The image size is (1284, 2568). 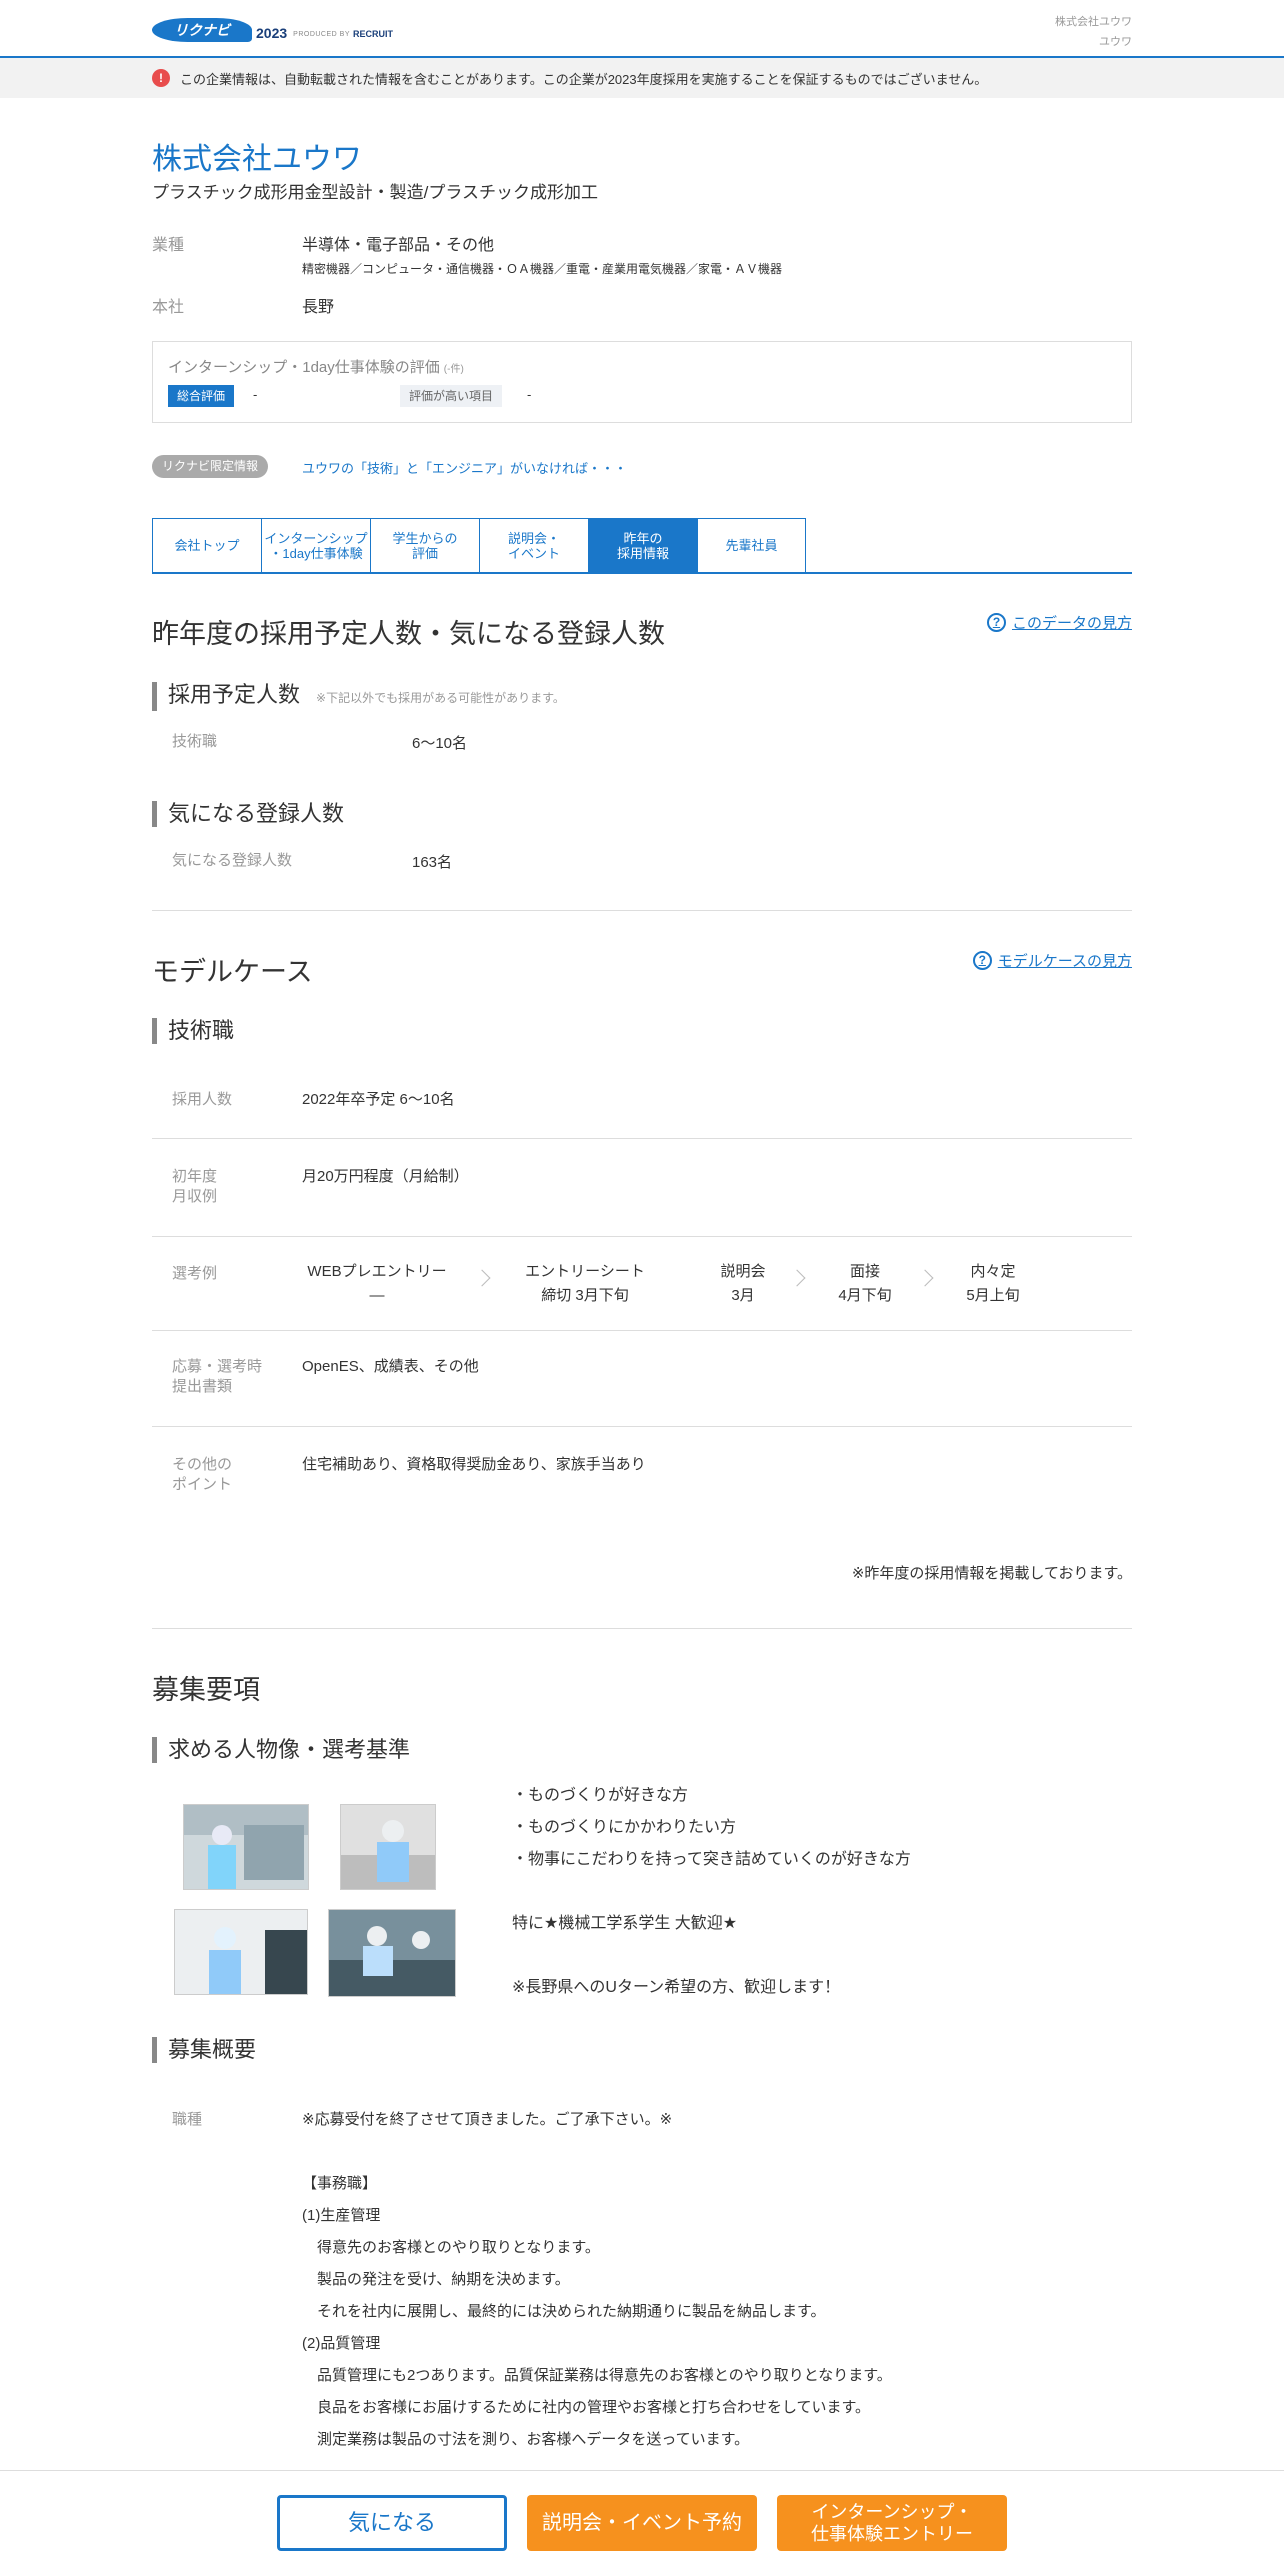 What do you see at coordinates (408, 634) in the screenshot?
I see `planned-heading: 昨年度の採用予定人数・気になる登録人数` at bounding box center [408, 634].